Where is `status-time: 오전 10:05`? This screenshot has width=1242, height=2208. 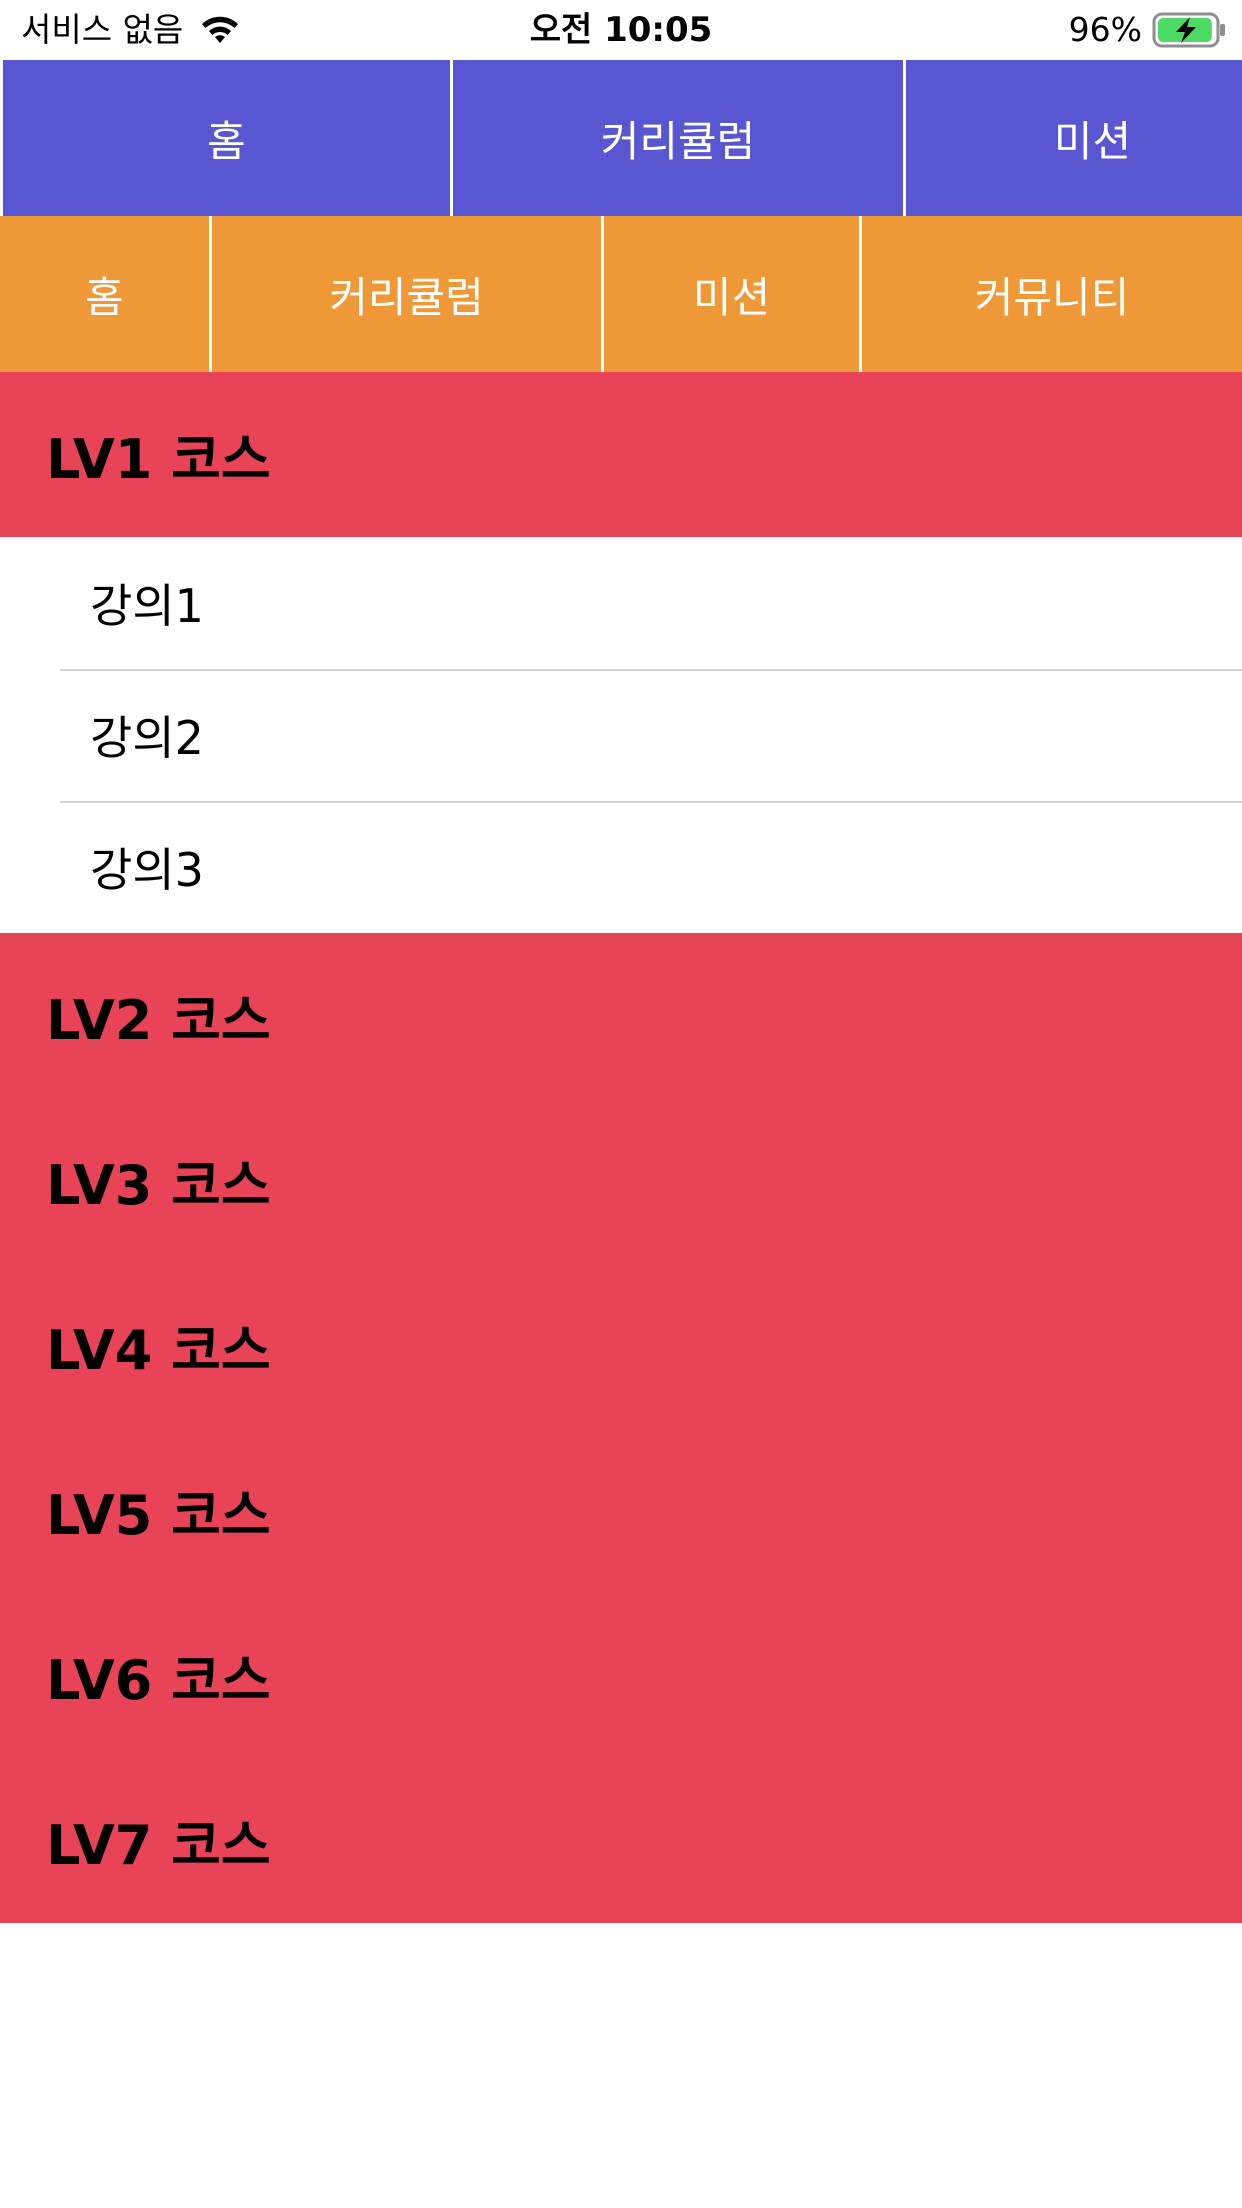
status-time: 오전 10:05 is located at coordinates (621, 30).